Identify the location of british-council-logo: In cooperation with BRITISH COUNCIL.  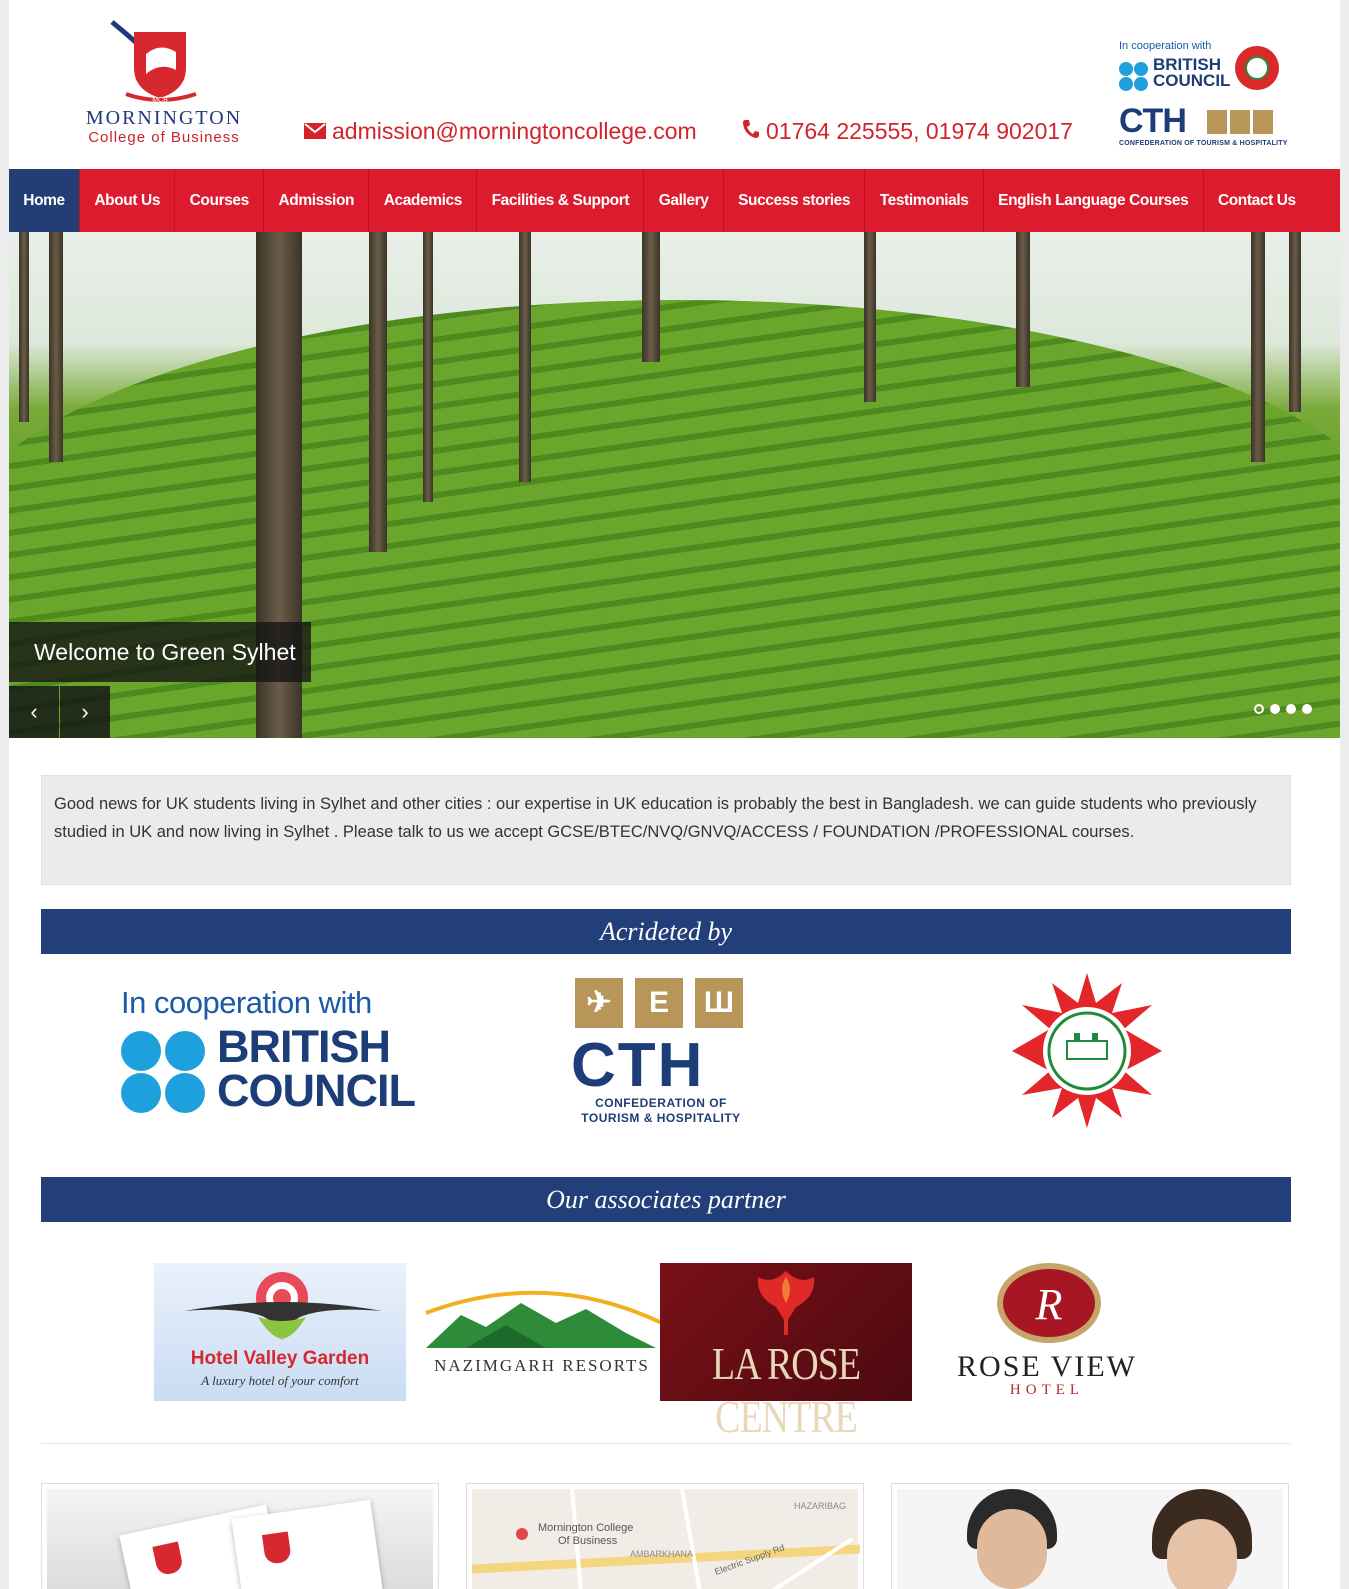
(271, 1050).